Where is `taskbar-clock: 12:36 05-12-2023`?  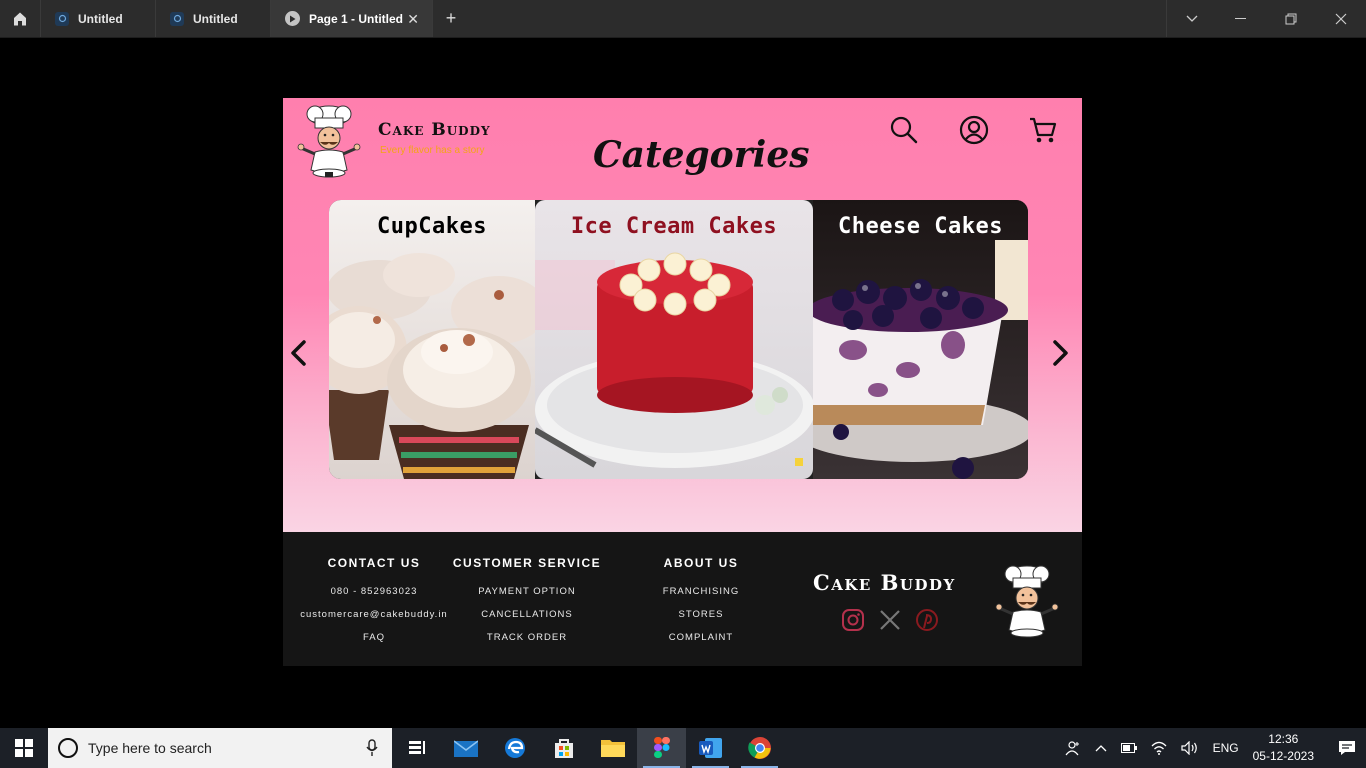
taskbar-clock: 12:36 05-12-2023 is located at coordinates (1283, 748).